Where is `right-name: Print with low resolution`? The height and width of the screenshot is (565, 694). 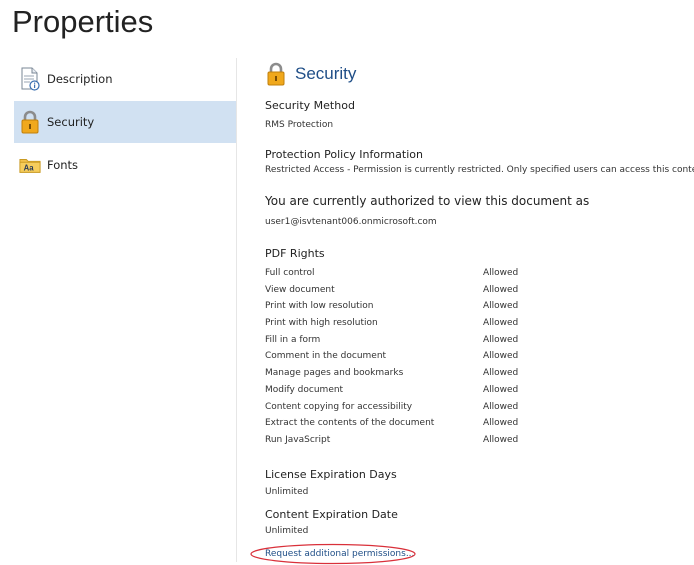
right-name: Print with low resolution is located at coordinates (319, 306).